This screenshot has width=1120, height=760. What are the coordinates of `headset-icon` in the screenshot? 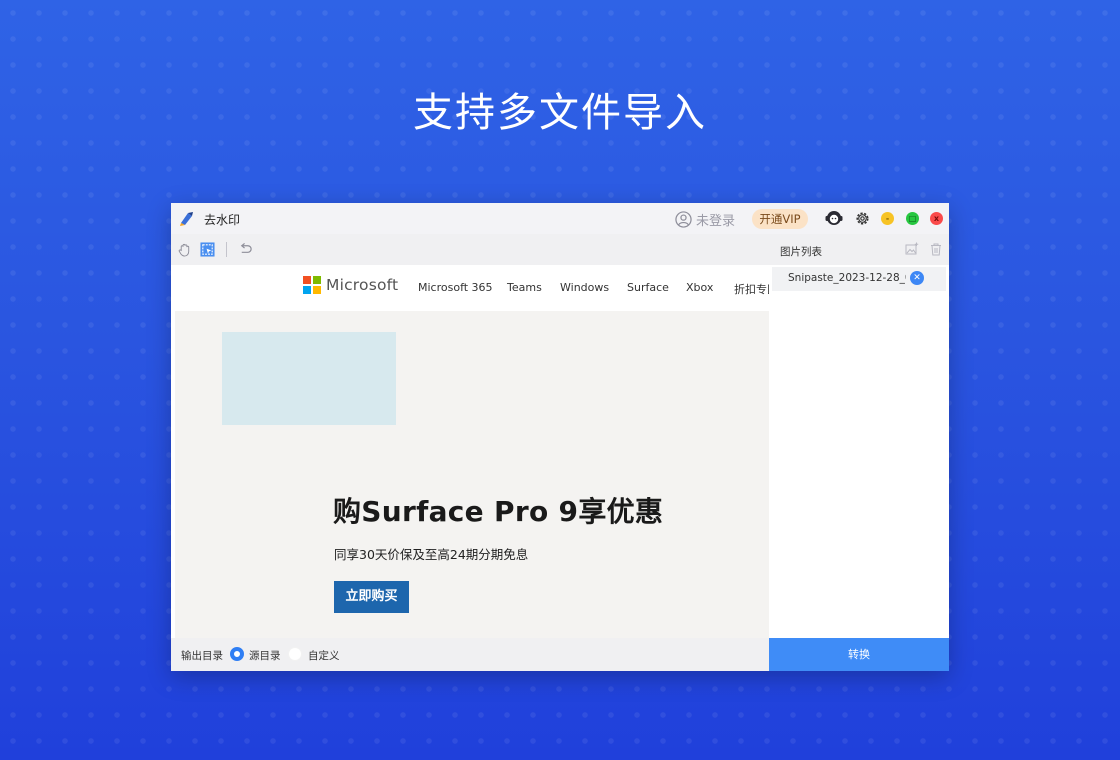 It's located at (834, 218).